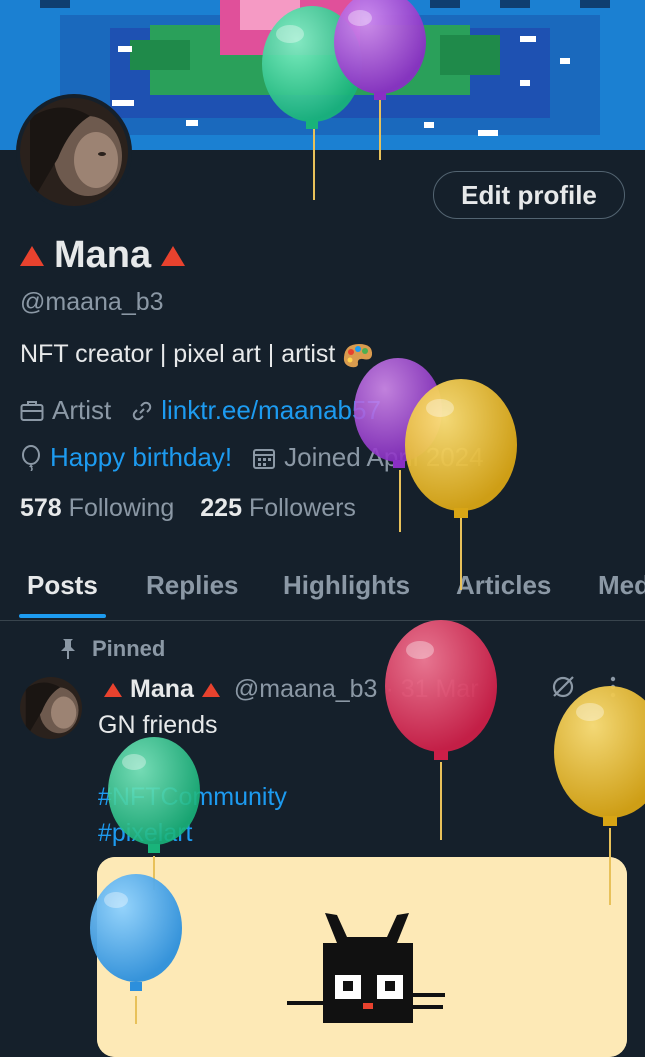 Image resolution: width=645 pixels, height=1057 pixels. What do you see at coordinates (271, 410) in the screenshot?
I see `profile-link: linktr.ee/maanab57` at bounding box center [271, 410].